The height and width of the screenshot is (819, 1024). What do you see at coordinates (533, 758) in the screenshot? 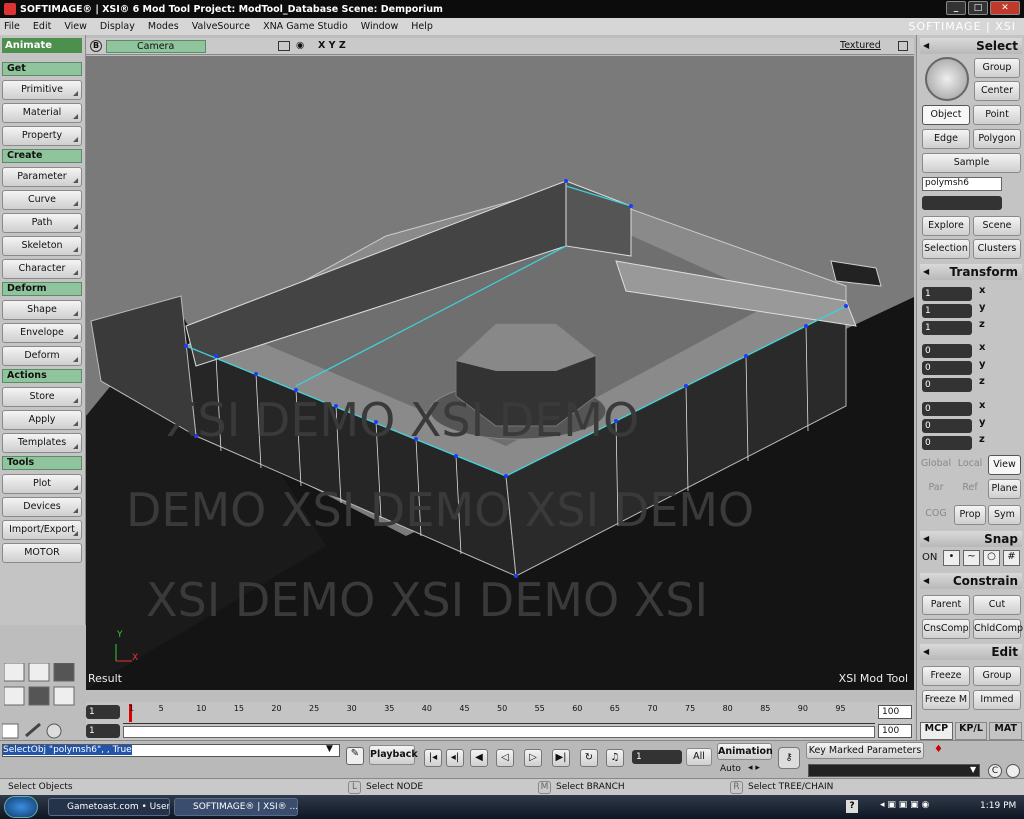
I see `play-icon: ▷` at bounding box center [533, 758].